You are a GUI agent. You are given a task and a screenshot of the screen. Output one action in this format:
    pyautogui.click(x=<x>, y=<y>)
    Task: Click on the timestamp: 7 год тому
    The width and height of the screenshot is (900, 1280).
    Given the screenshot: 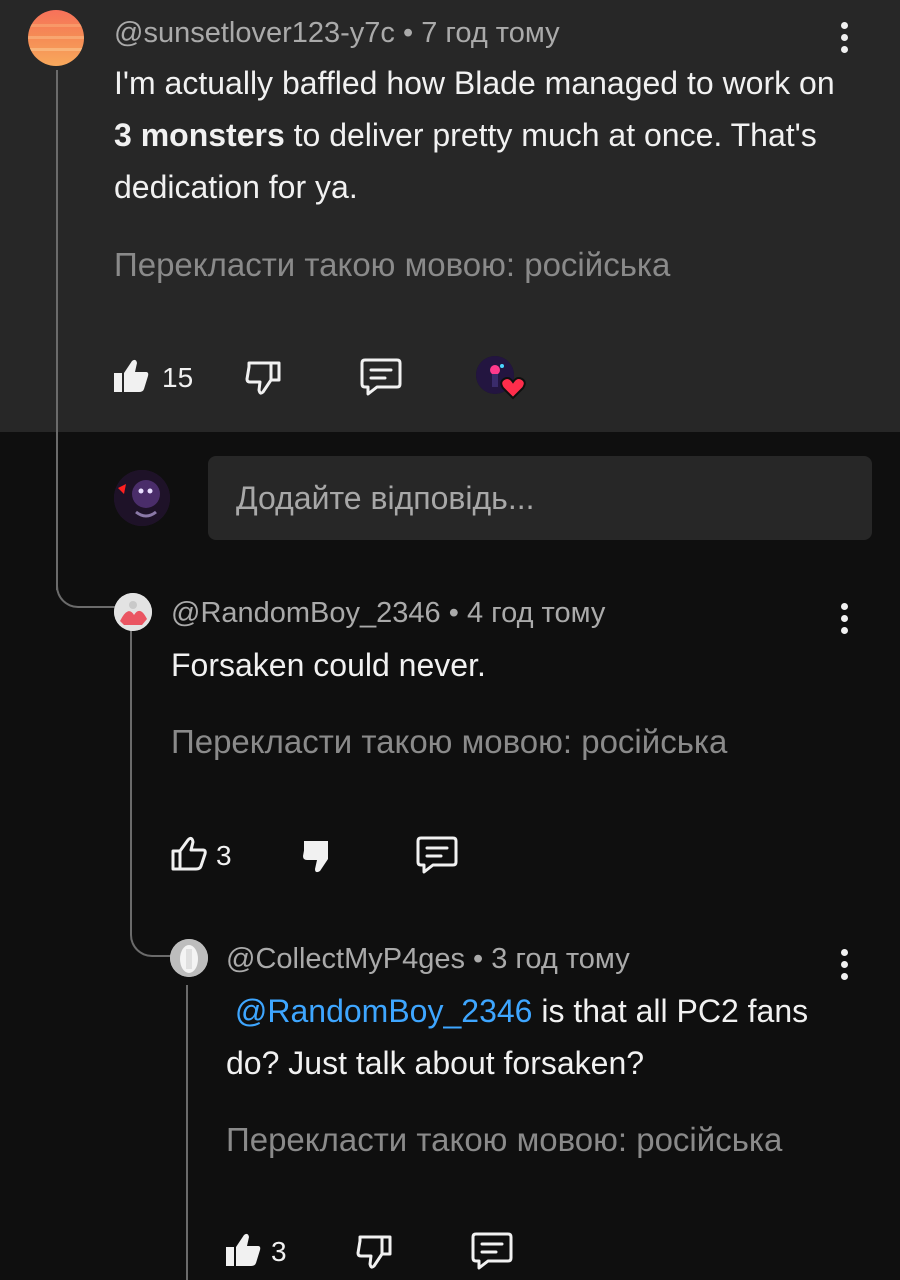 What is the action you would take?
    pyautogui.click(x=490, y=33)
    